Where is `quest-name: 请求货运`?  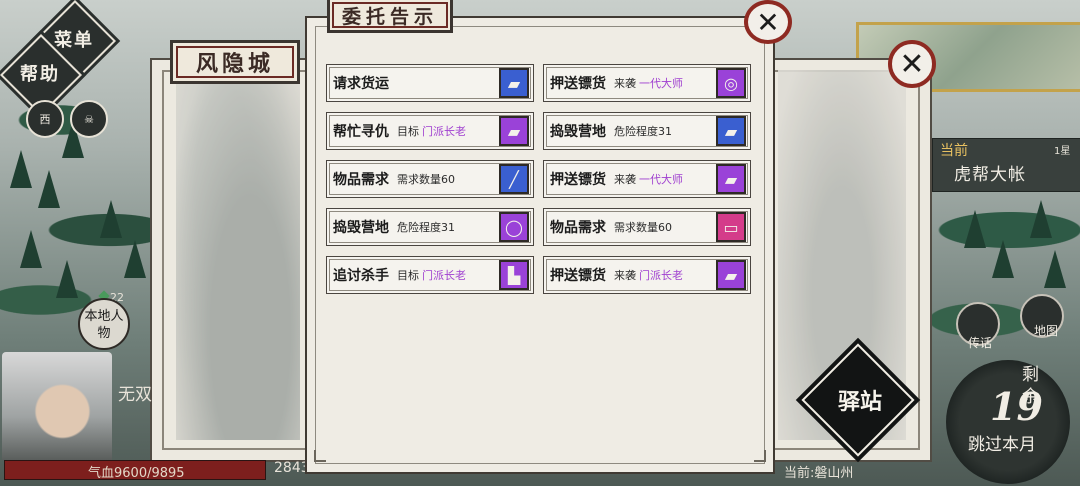 quest-name: 请求货运 is located at coordinates (361, 84).